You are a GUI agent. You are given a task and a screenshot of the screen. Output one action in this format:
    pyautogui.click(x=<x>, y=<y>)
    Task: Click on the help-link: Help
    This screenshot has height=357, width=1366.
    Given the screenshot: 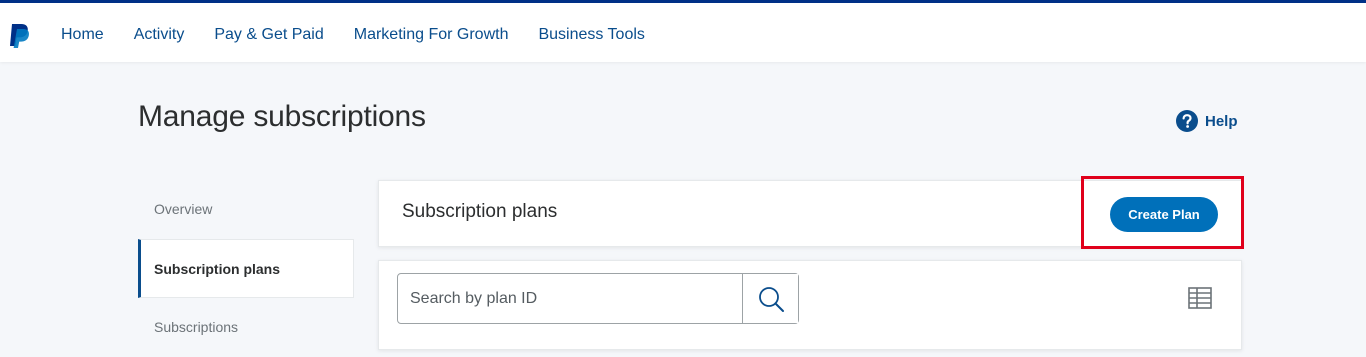 What is the action you would take?
    pyautogui.click(x=1207, y=121)
    